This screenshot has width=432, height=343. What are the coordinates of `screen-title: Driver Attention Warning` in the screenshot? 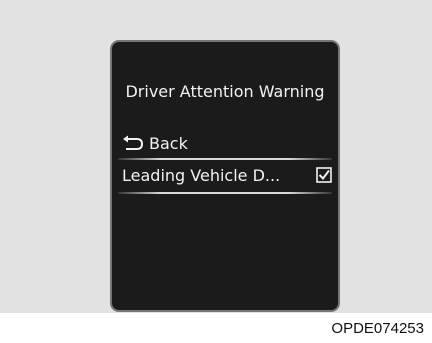 It's located at (225, 91).